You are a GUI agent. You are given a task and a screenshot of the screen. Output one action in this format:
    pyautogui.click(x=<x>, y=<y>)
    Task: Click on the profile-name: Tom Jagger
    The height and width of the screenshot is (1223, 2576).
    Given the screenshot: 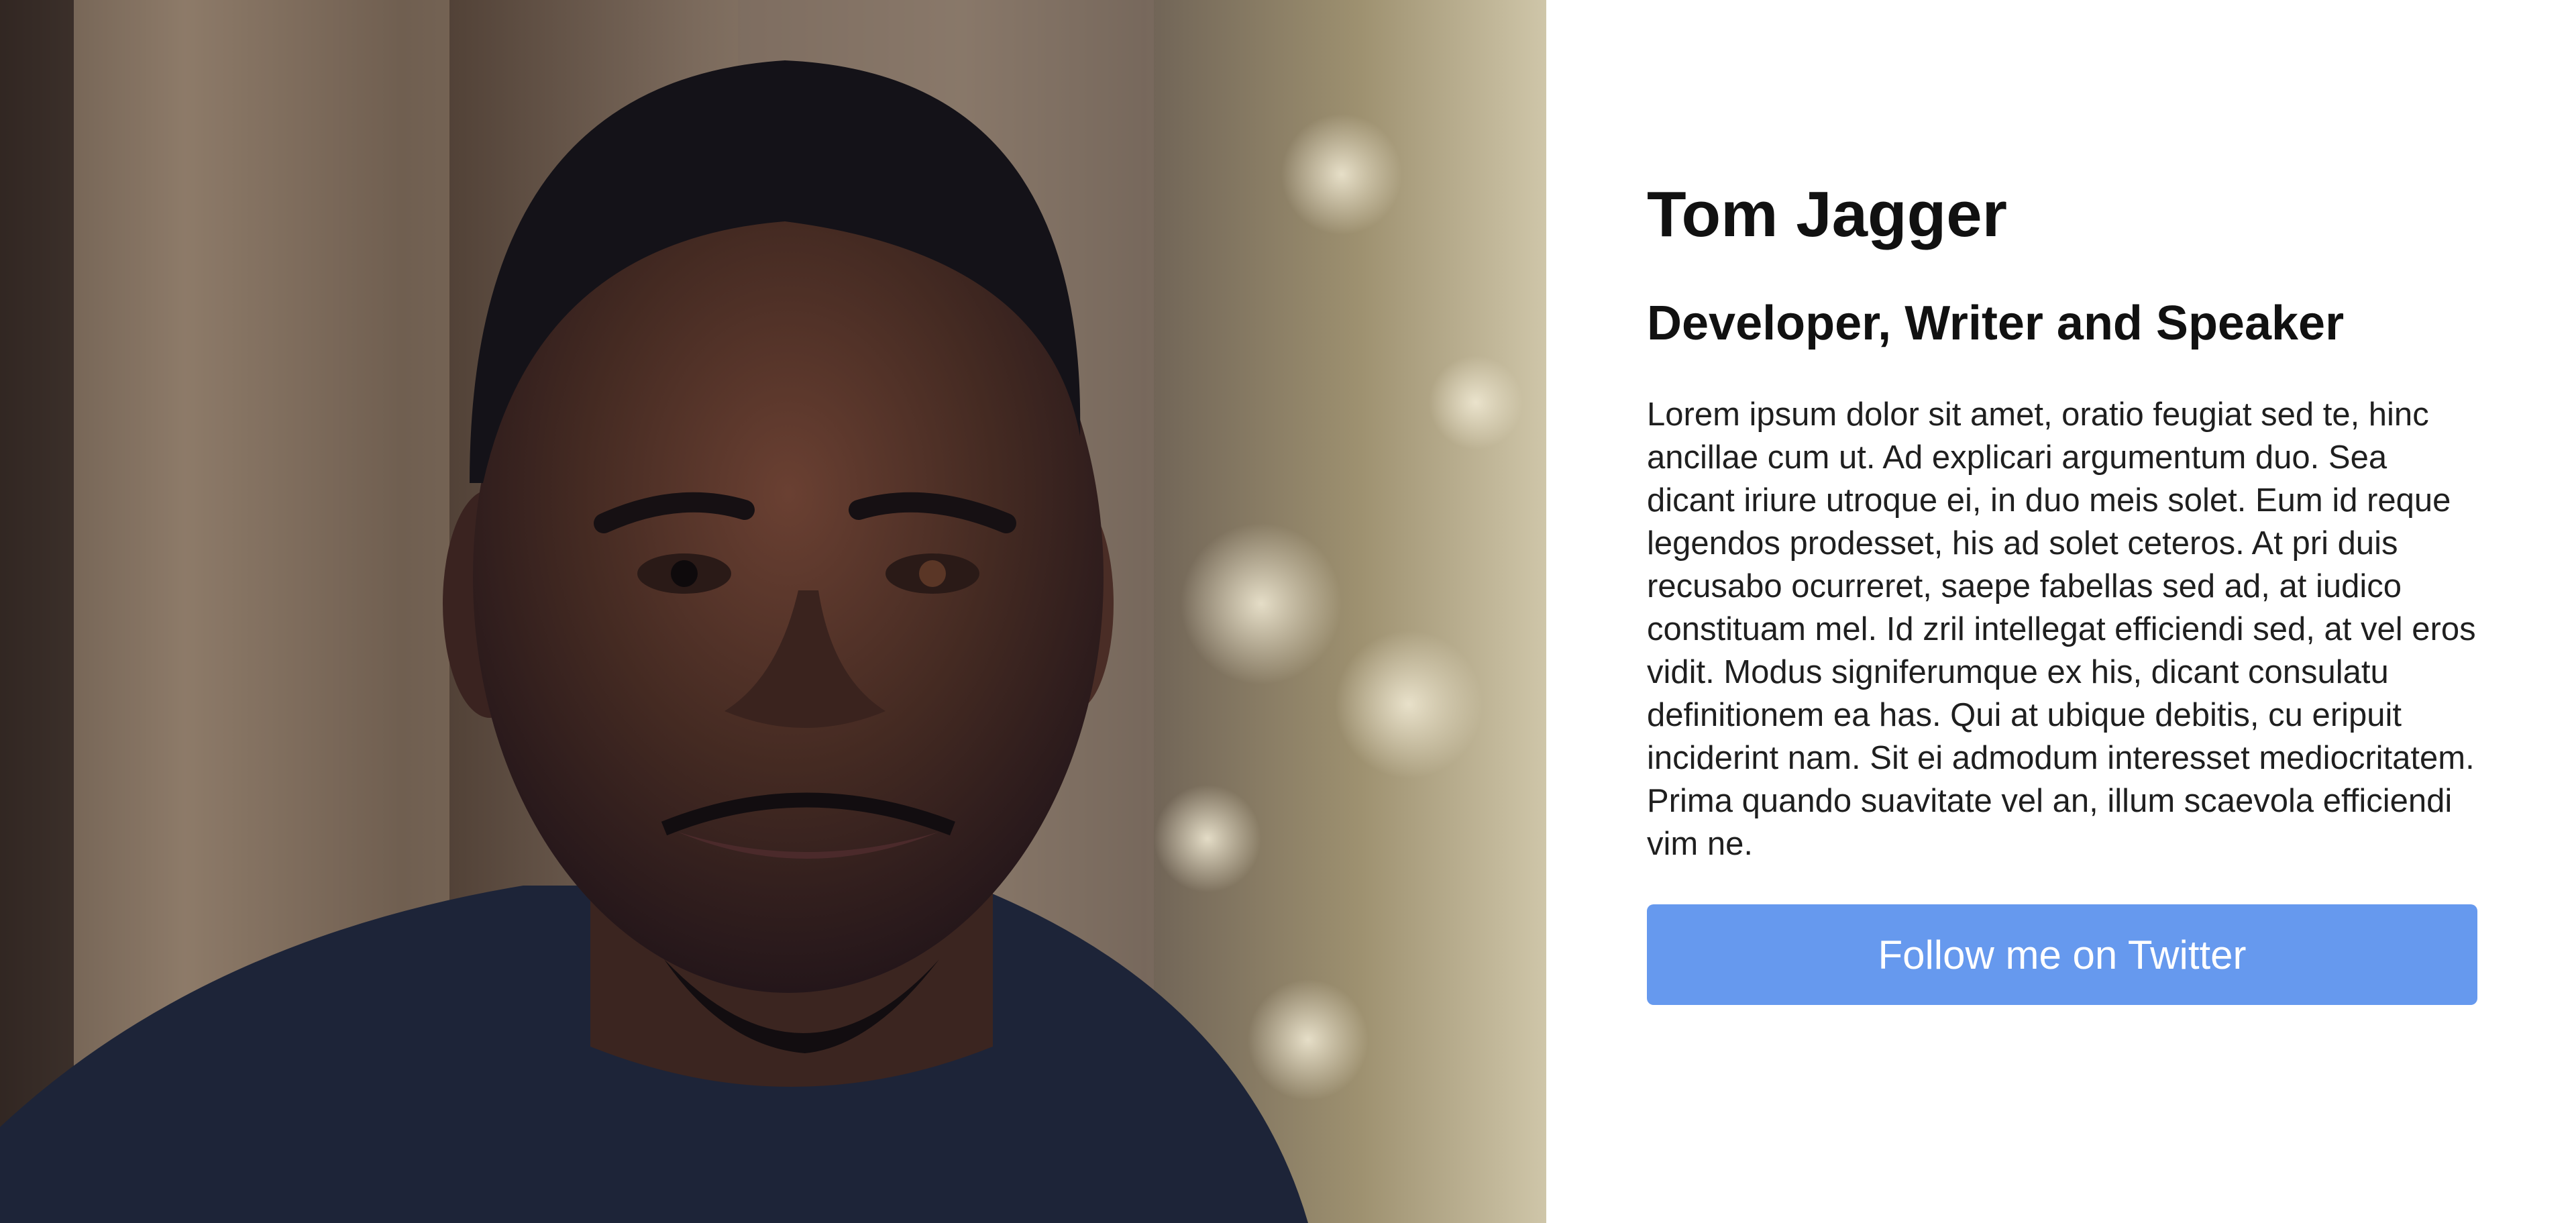 What is the action you would take?
    pyautogui.click(x=1827, y=214)
    